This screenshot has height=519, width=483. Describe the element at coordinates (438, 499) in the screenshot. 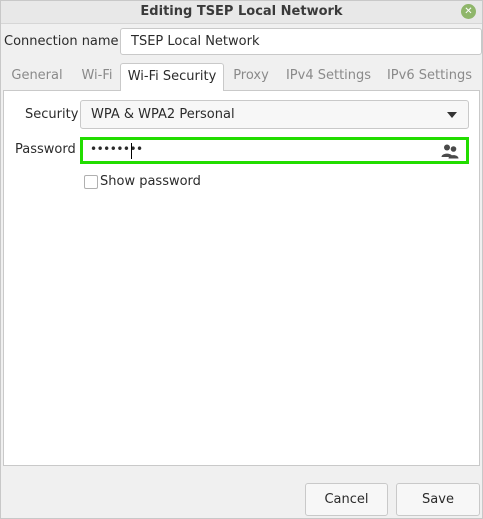

I see `save-button: Save` at that location.